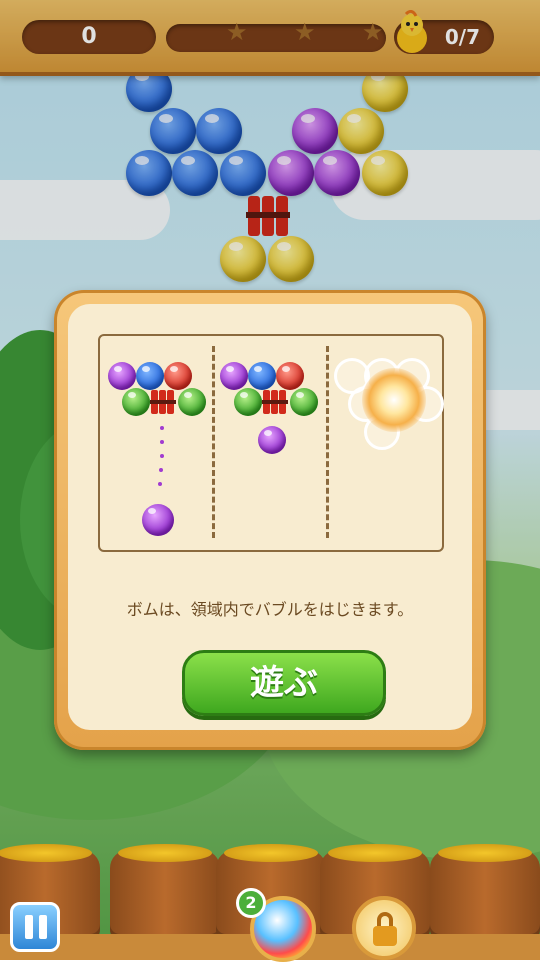 The height and width of the screenshot is (962, 540). What do you see at coordinates (384, 928) in the screenshot?
I see `locked-booster-button` at bounding box center [384, 928].